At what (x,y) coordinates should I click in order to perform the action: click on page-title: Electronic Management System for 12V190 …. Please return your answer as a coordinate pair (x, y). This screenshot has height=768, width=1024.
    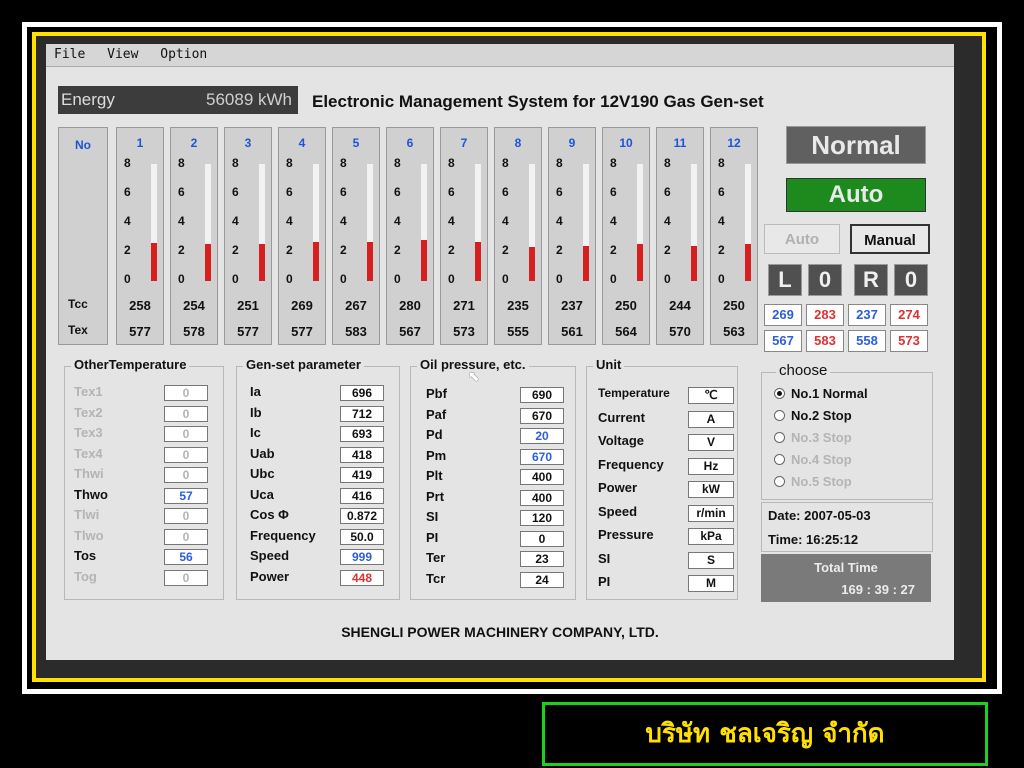
    Looking at the image, I should click on (538, 101).